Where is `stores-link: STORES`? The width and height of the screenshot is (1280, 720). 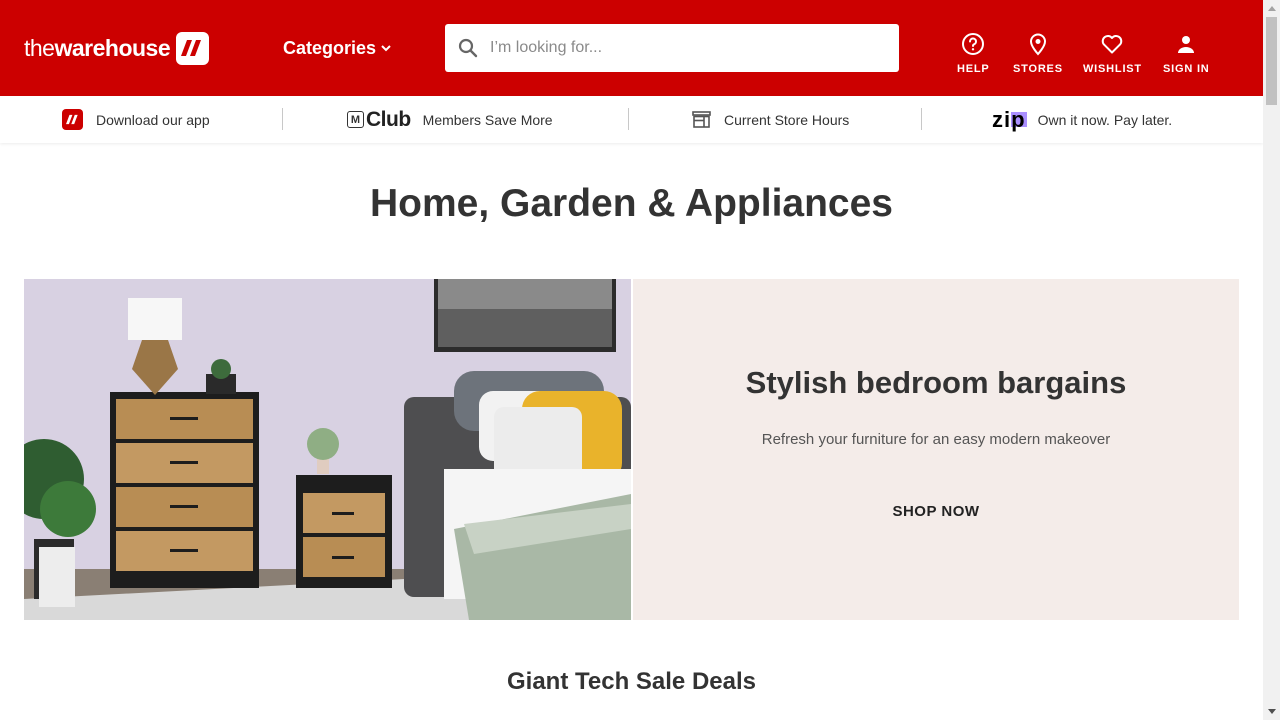
stores-link: STORES is located at coordinates (1038, 53).